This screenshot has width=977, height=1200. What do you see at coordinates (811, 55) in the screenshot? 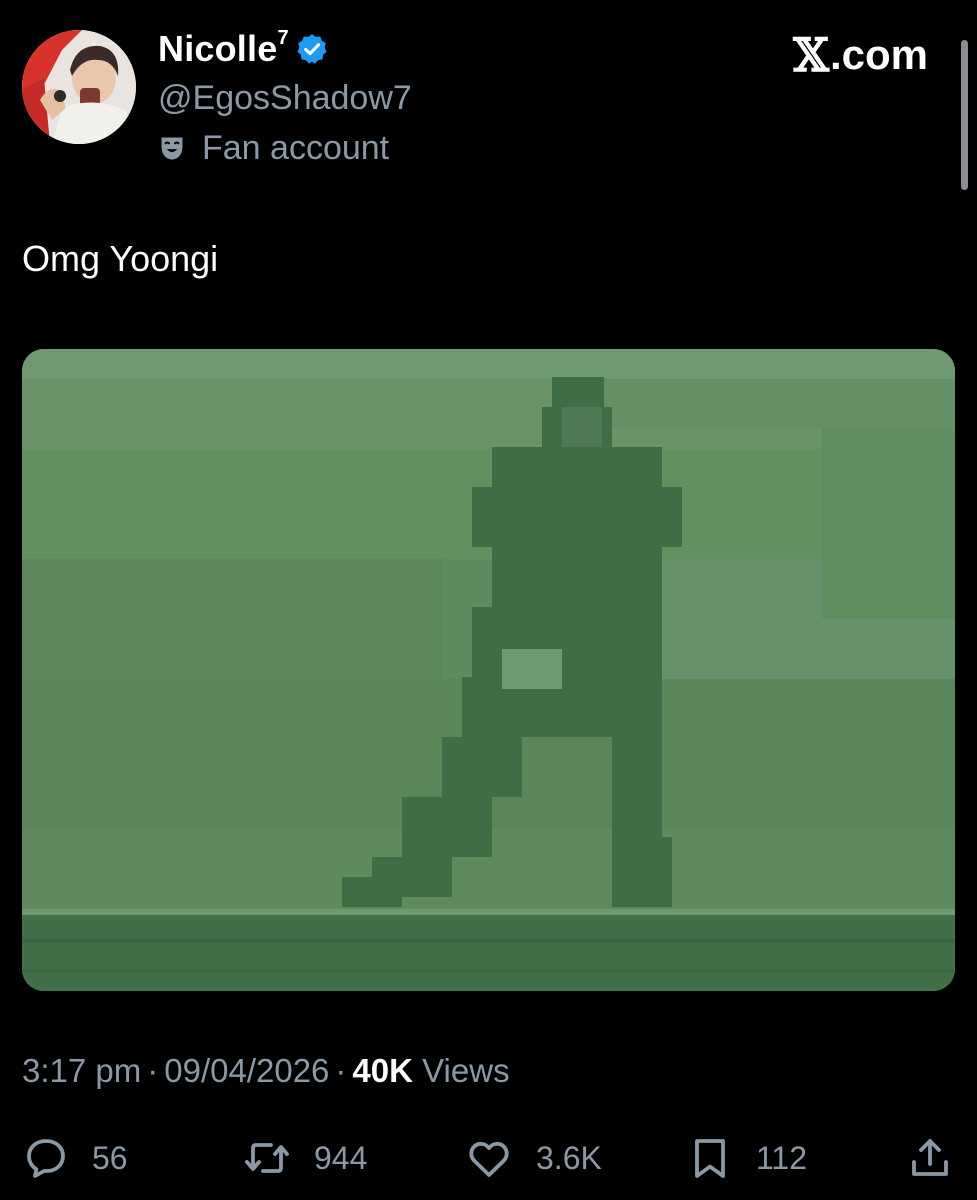
I see `x-logo: 𝕏` at bounding box center [811, 55].